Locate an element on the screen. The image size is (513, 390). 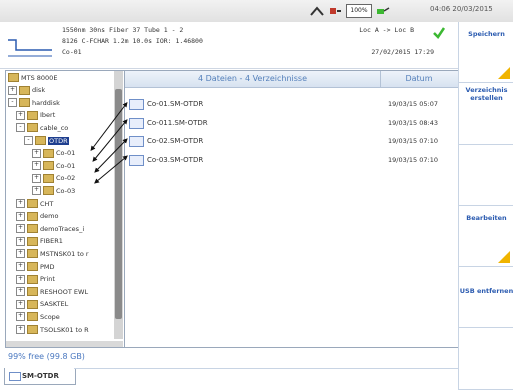
tree-item-label: disk is located at coordinates (39, 90).